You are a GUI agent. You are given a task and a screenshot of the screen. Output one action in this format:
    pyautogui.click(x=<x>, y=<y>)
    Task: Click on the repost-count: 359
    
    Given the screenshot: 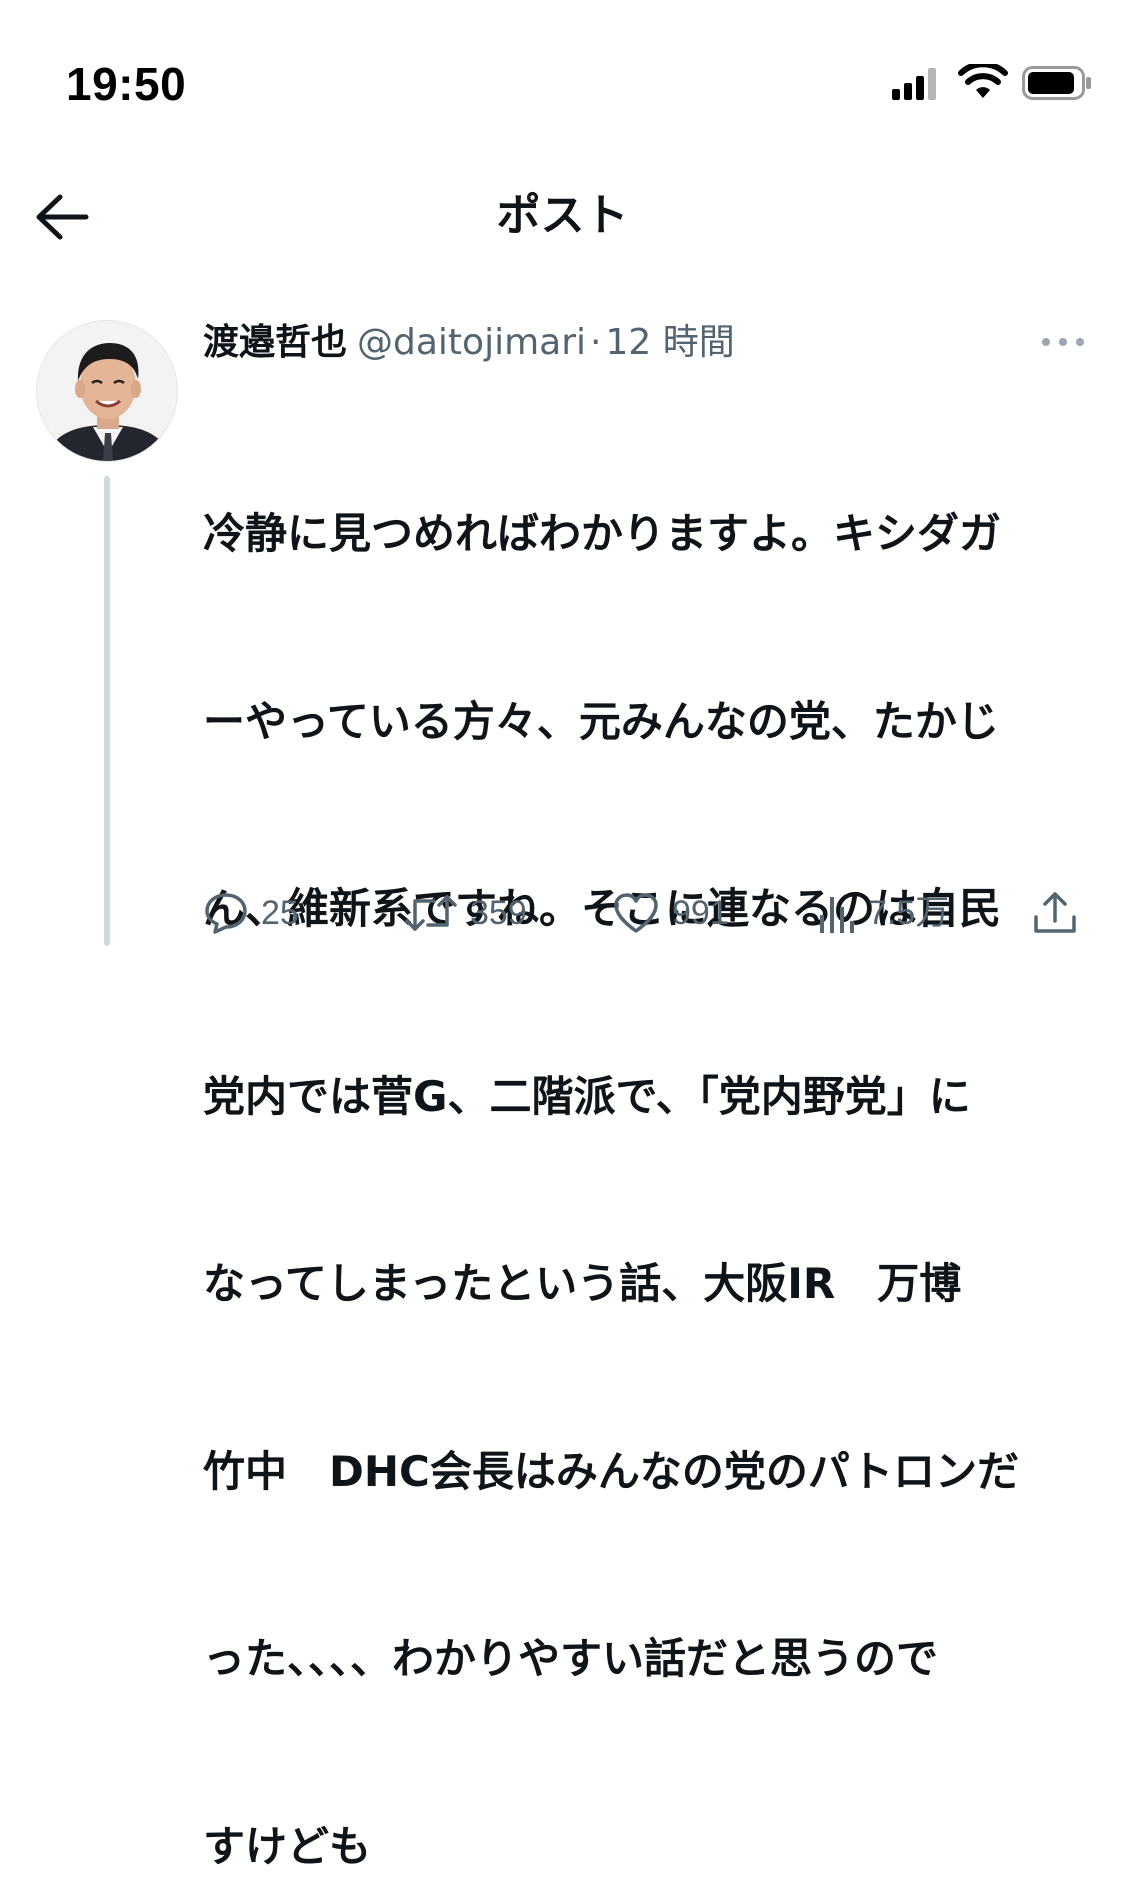 What is the action you would take?
    pyautogui.click(x=498, y=913)
    